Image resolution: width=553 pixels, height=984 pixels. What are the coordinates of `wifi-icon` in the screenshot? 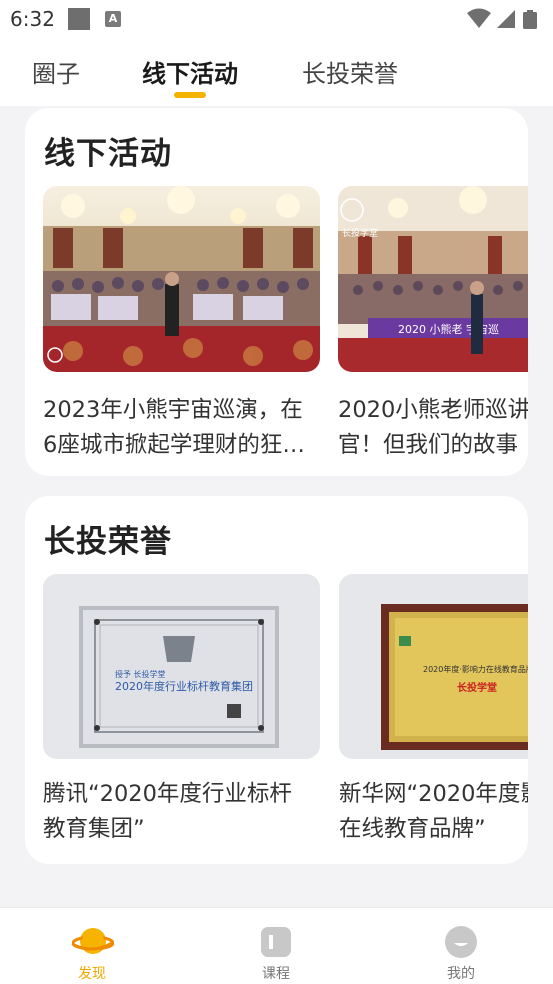 It's located at (479, 18).